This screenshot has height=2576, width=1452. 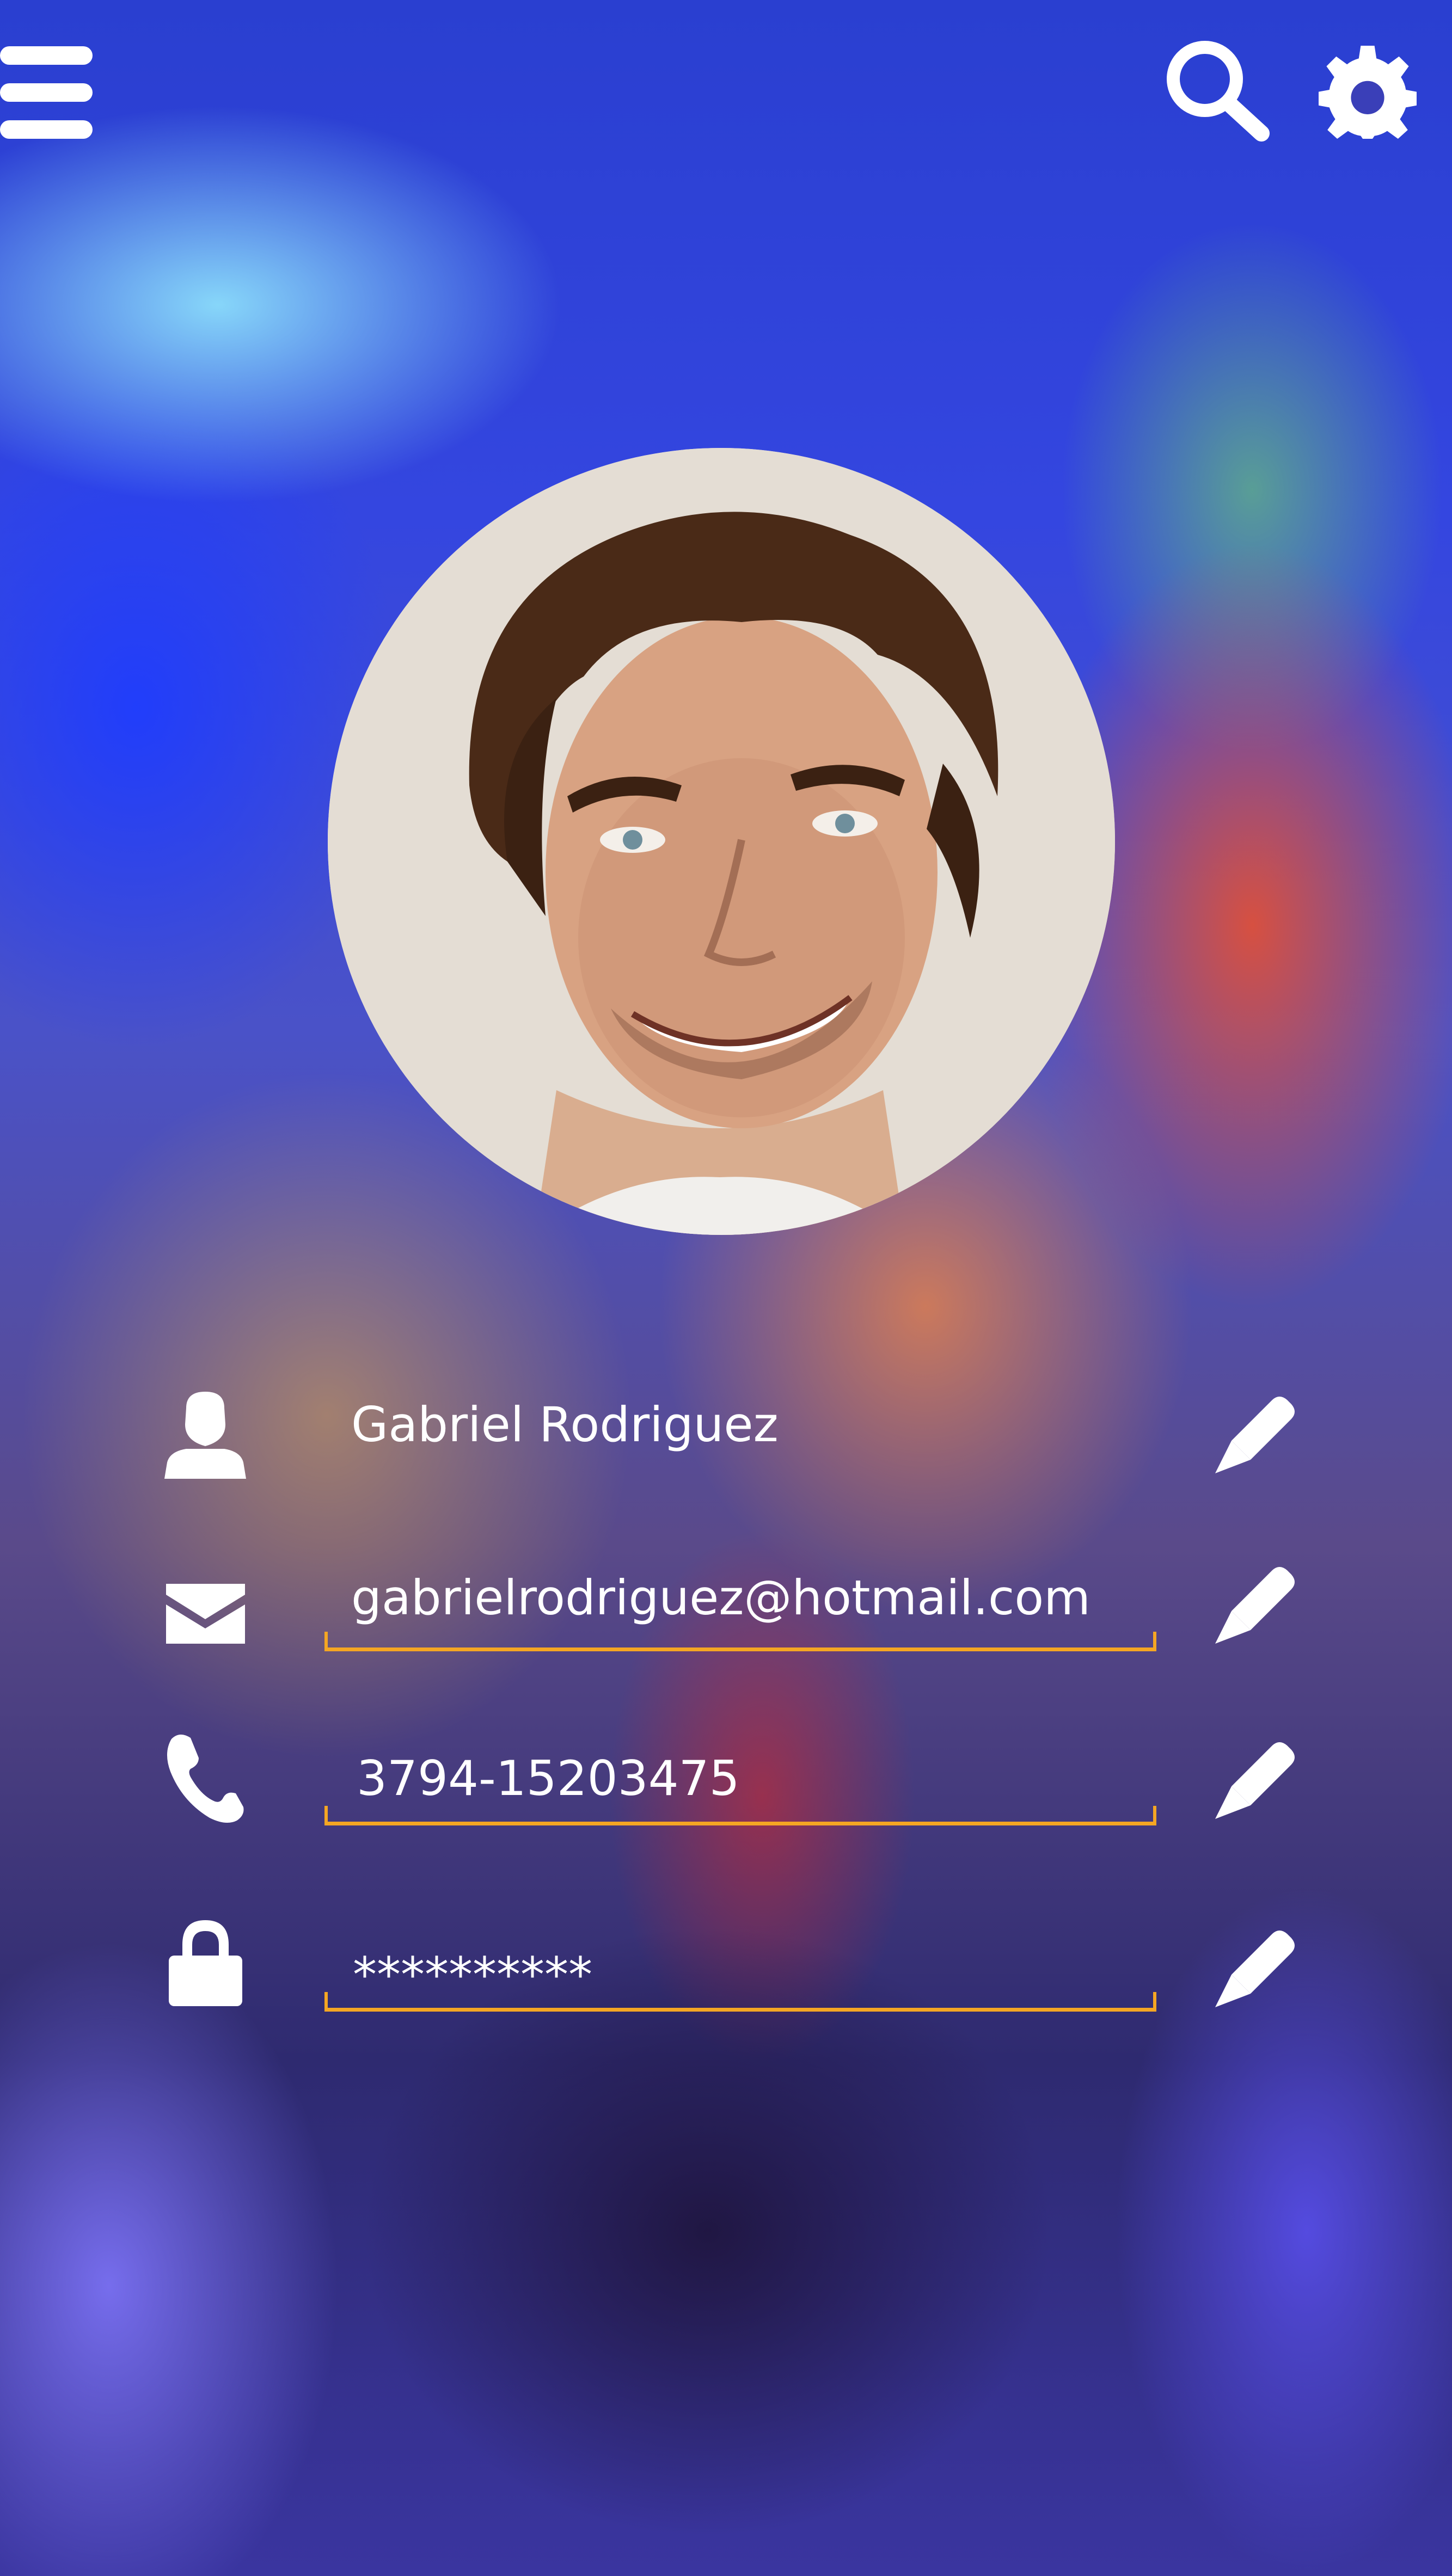 I want to click on phone-icon, so click(x=205, y=1778).